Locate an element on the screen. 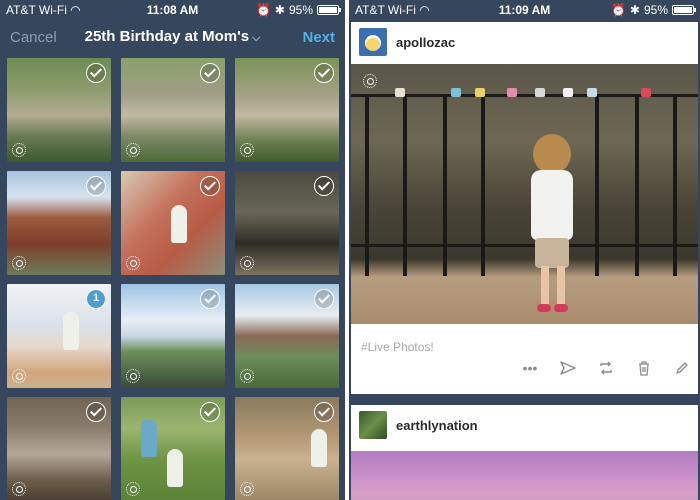 This screenshot has width=700, height=500. child-shorts is located at coordinates (552, 253).